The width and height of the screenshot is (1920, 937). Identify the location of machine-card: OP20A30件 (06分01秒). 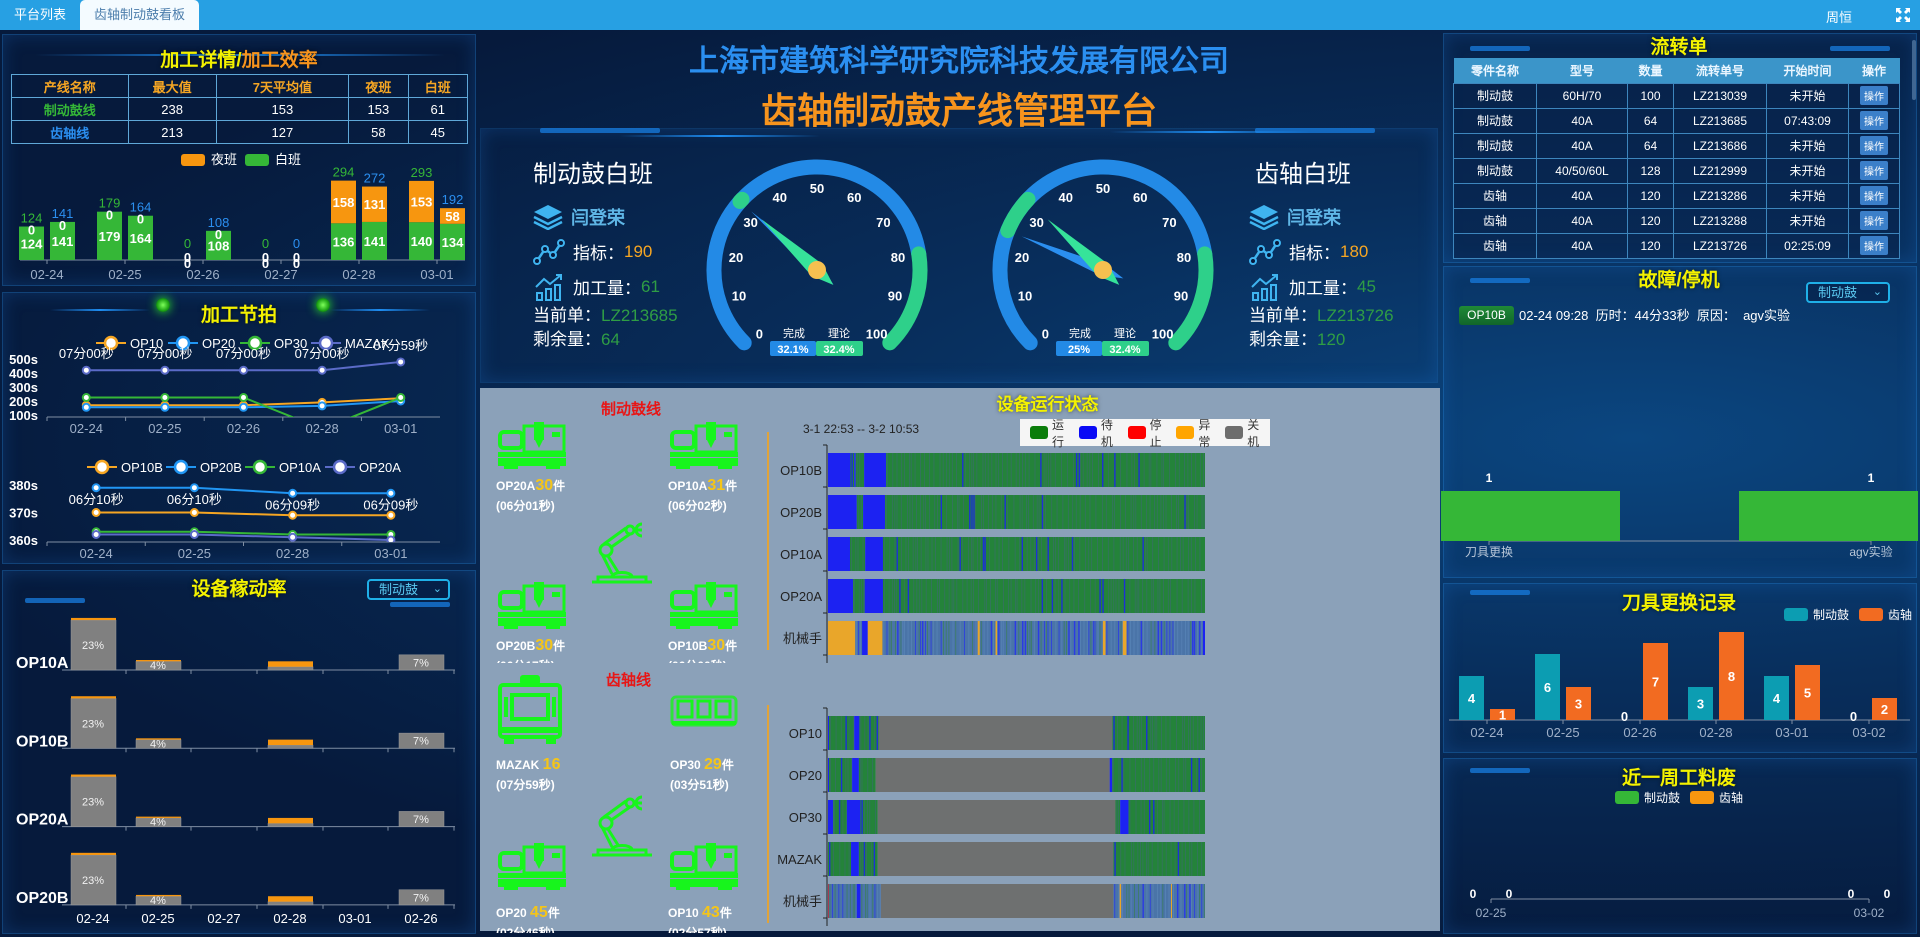
(530, 496).